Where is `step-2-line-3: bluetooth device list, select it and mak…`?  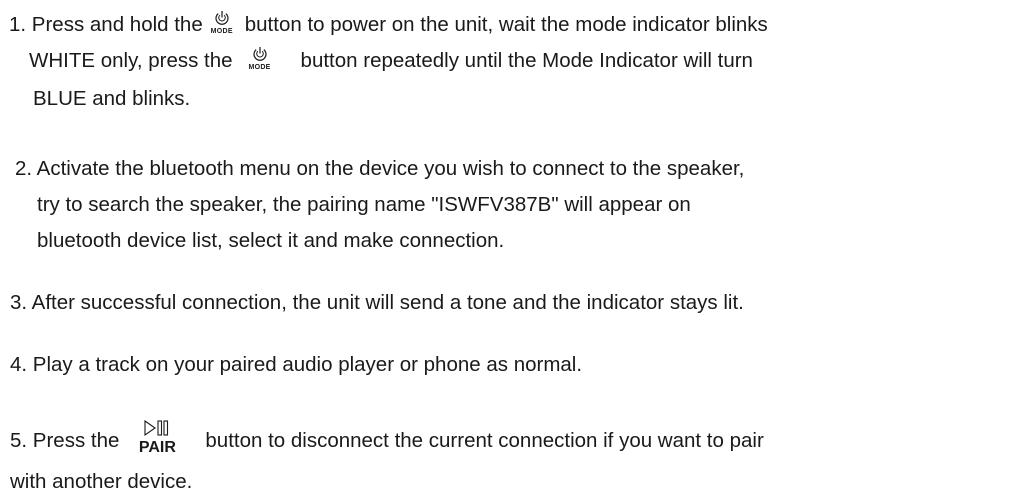 step-2-line-3: bluetooth device list, select it and mak… is located at coordinates (271, 240).